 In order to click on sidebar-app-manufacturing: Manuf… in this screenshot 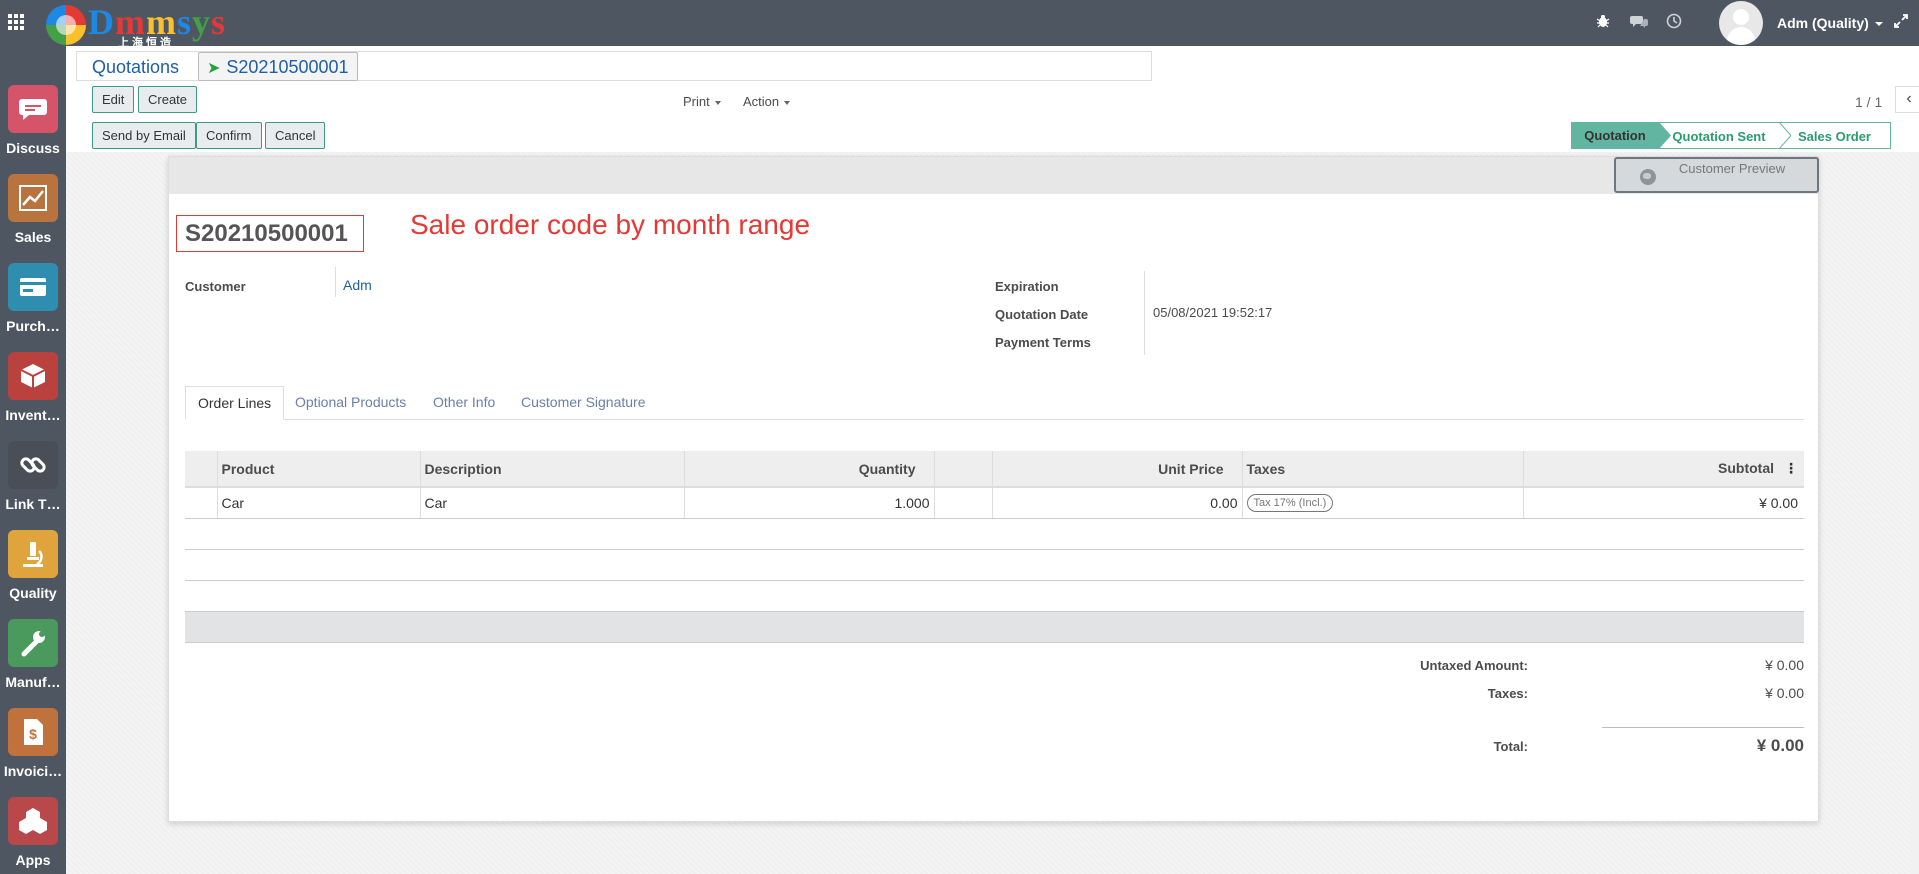, I will do `click(33, 663)`.